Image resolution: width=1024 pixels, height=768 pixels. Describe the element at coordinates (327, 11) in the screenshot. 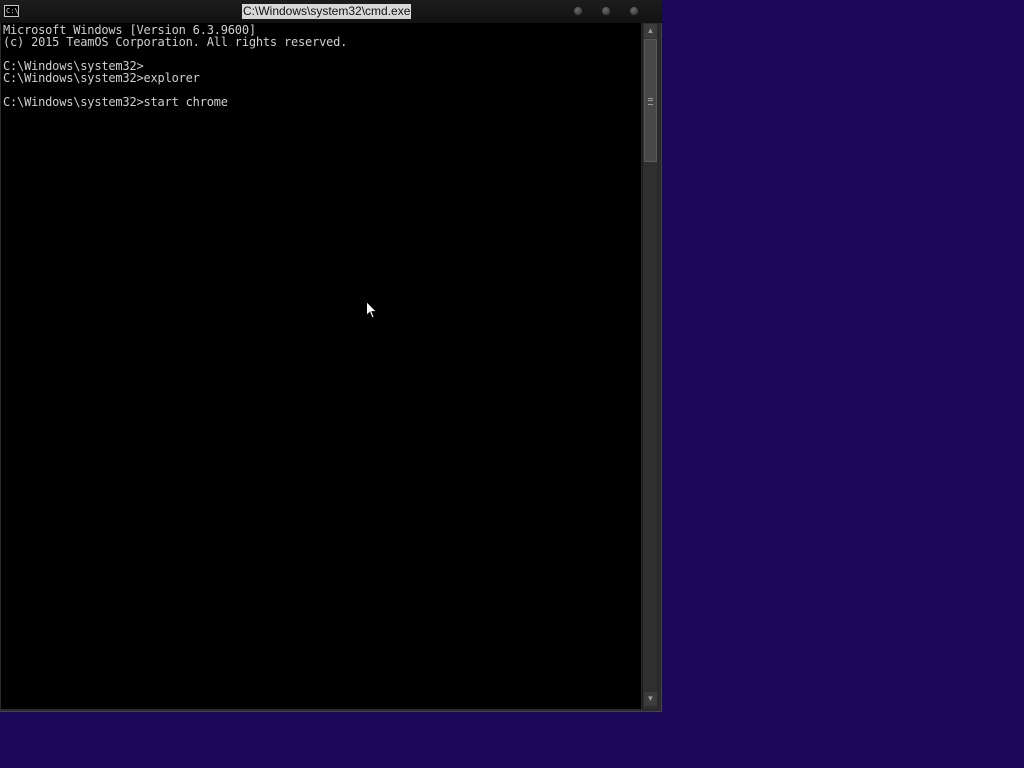

I see `window-title: C:\Windows\system32\cmd.exe` at that location.